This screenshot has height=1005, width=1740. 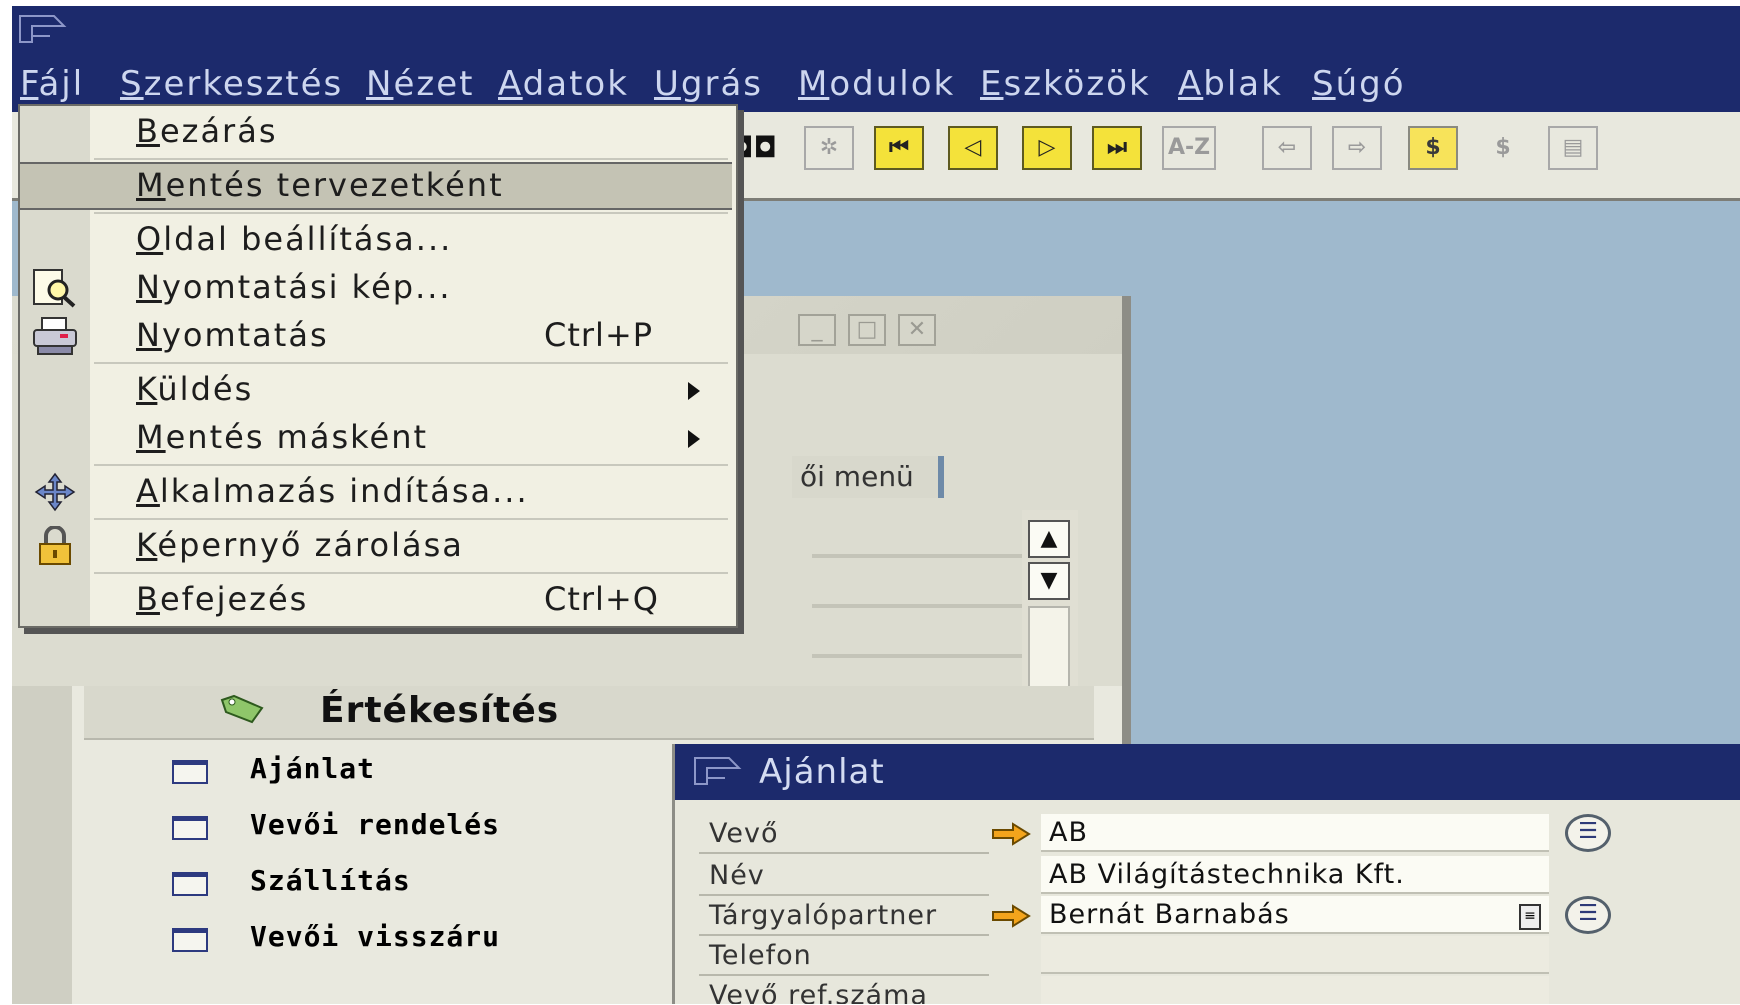 What do you see at coordinates (1049, 581) in the screenshot?
I see `scroll-down-button: ▼` at bounding box center [1049, 581].